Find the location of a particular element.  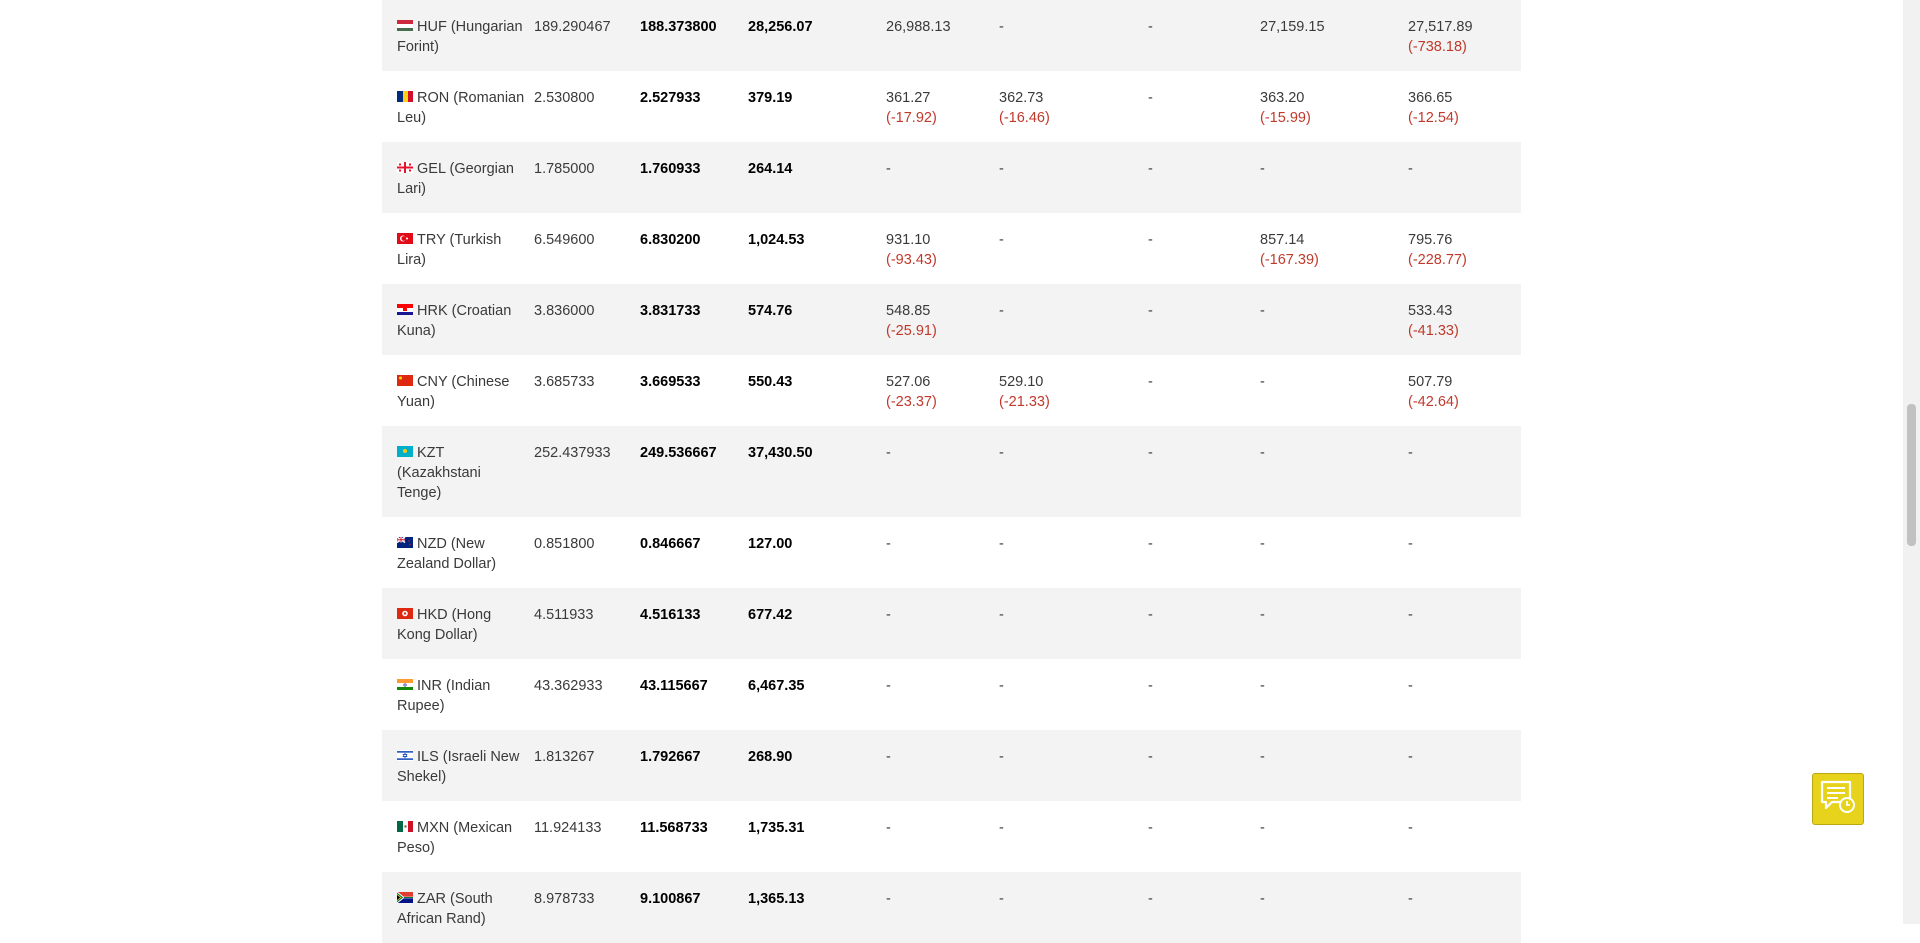

flag-ro-icon is located at coordinates (405, 96).